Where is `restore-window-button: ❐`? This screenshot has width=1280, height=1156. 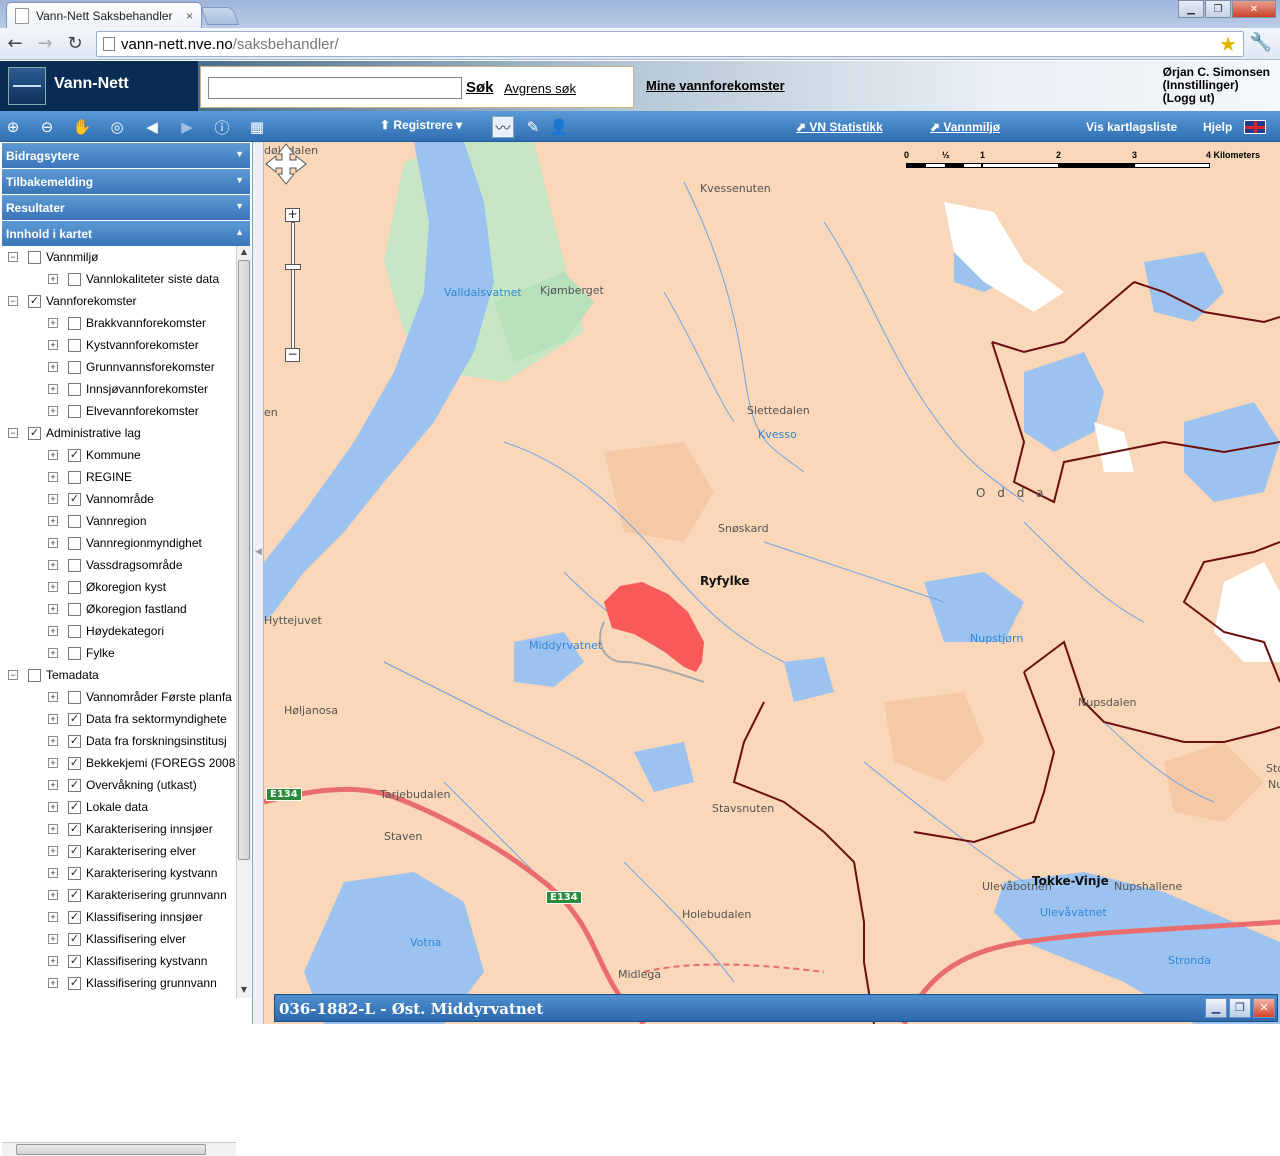
restore-window-button: ❐ is located at coordinates (1240, 1008).